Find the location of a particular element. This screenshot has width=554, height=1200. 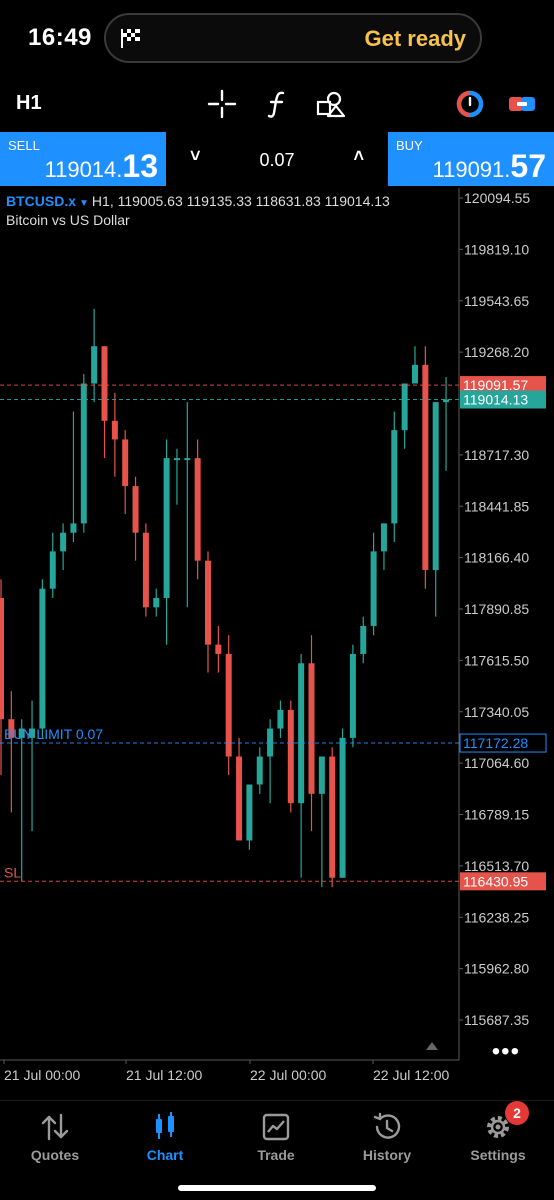

tab-quotes: Quotes is located at coordinates (55, 1136).